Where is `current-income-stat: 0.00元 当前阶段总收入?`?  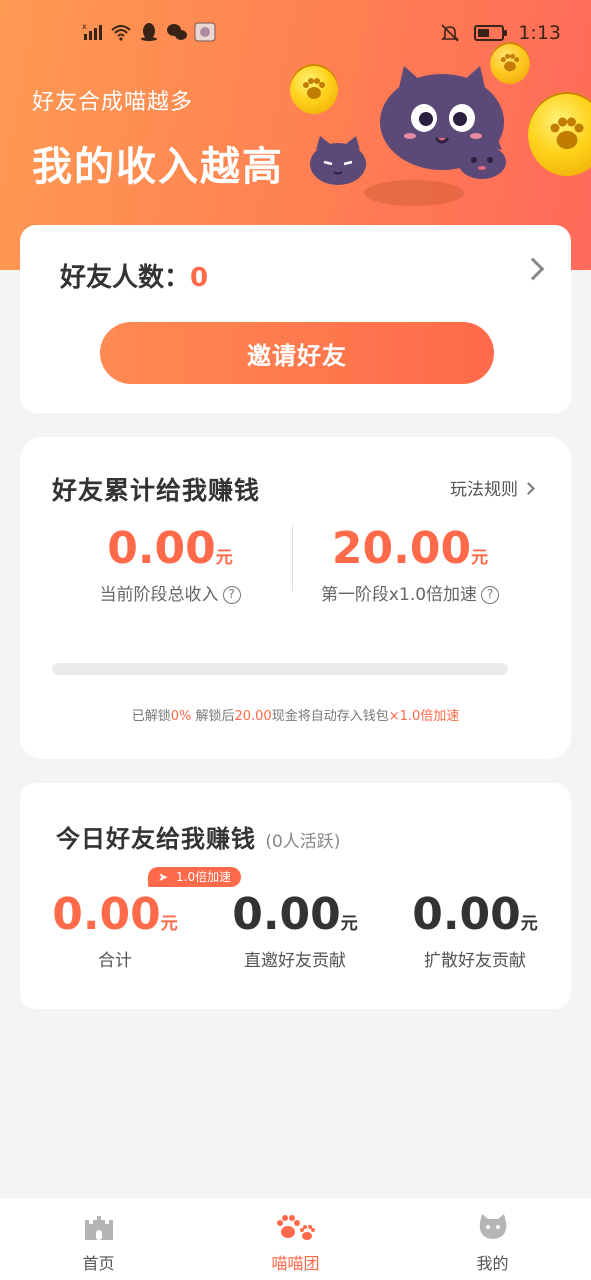 current-income-stat: 0.00元 当前阶段总收入? is located at coordinates (170, 564).